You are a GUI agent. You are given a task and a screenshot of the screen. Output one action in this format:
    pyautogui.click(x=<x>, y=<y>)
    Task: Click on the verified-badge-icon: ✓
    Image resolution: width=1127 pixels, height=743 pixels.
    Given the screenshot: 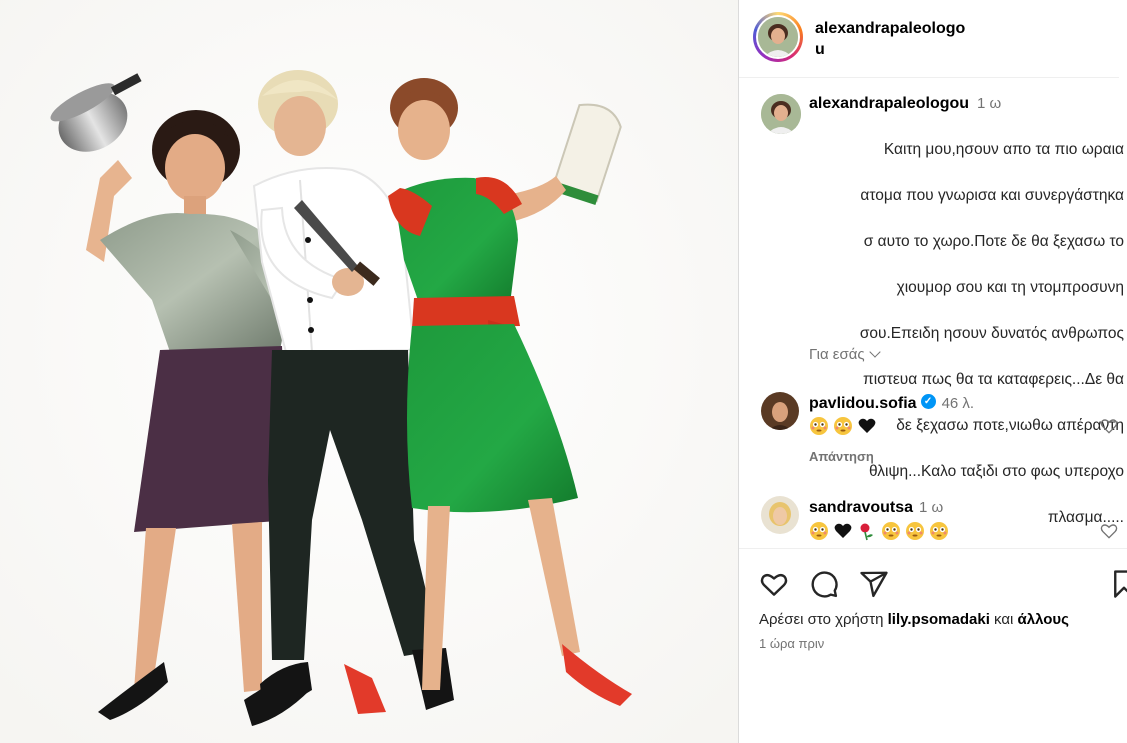 What is the action you would take?
    pyautogui.click(x=928, y=402)
    